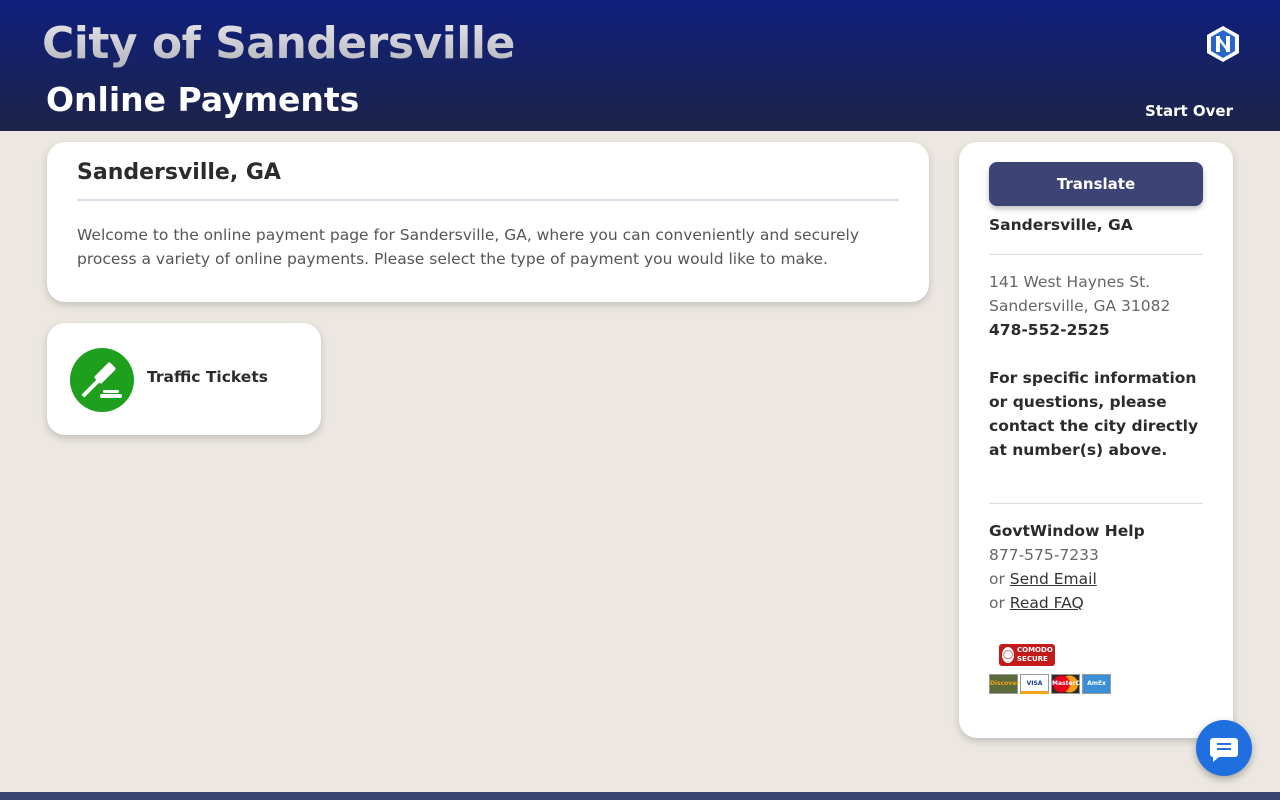 The width and height of the screenshot is (1280, 800). What do you see at coordinates (207, 377) in the screenshot?
I see `tile-label: Traffic Tickets` at bounding box center [207, 377].